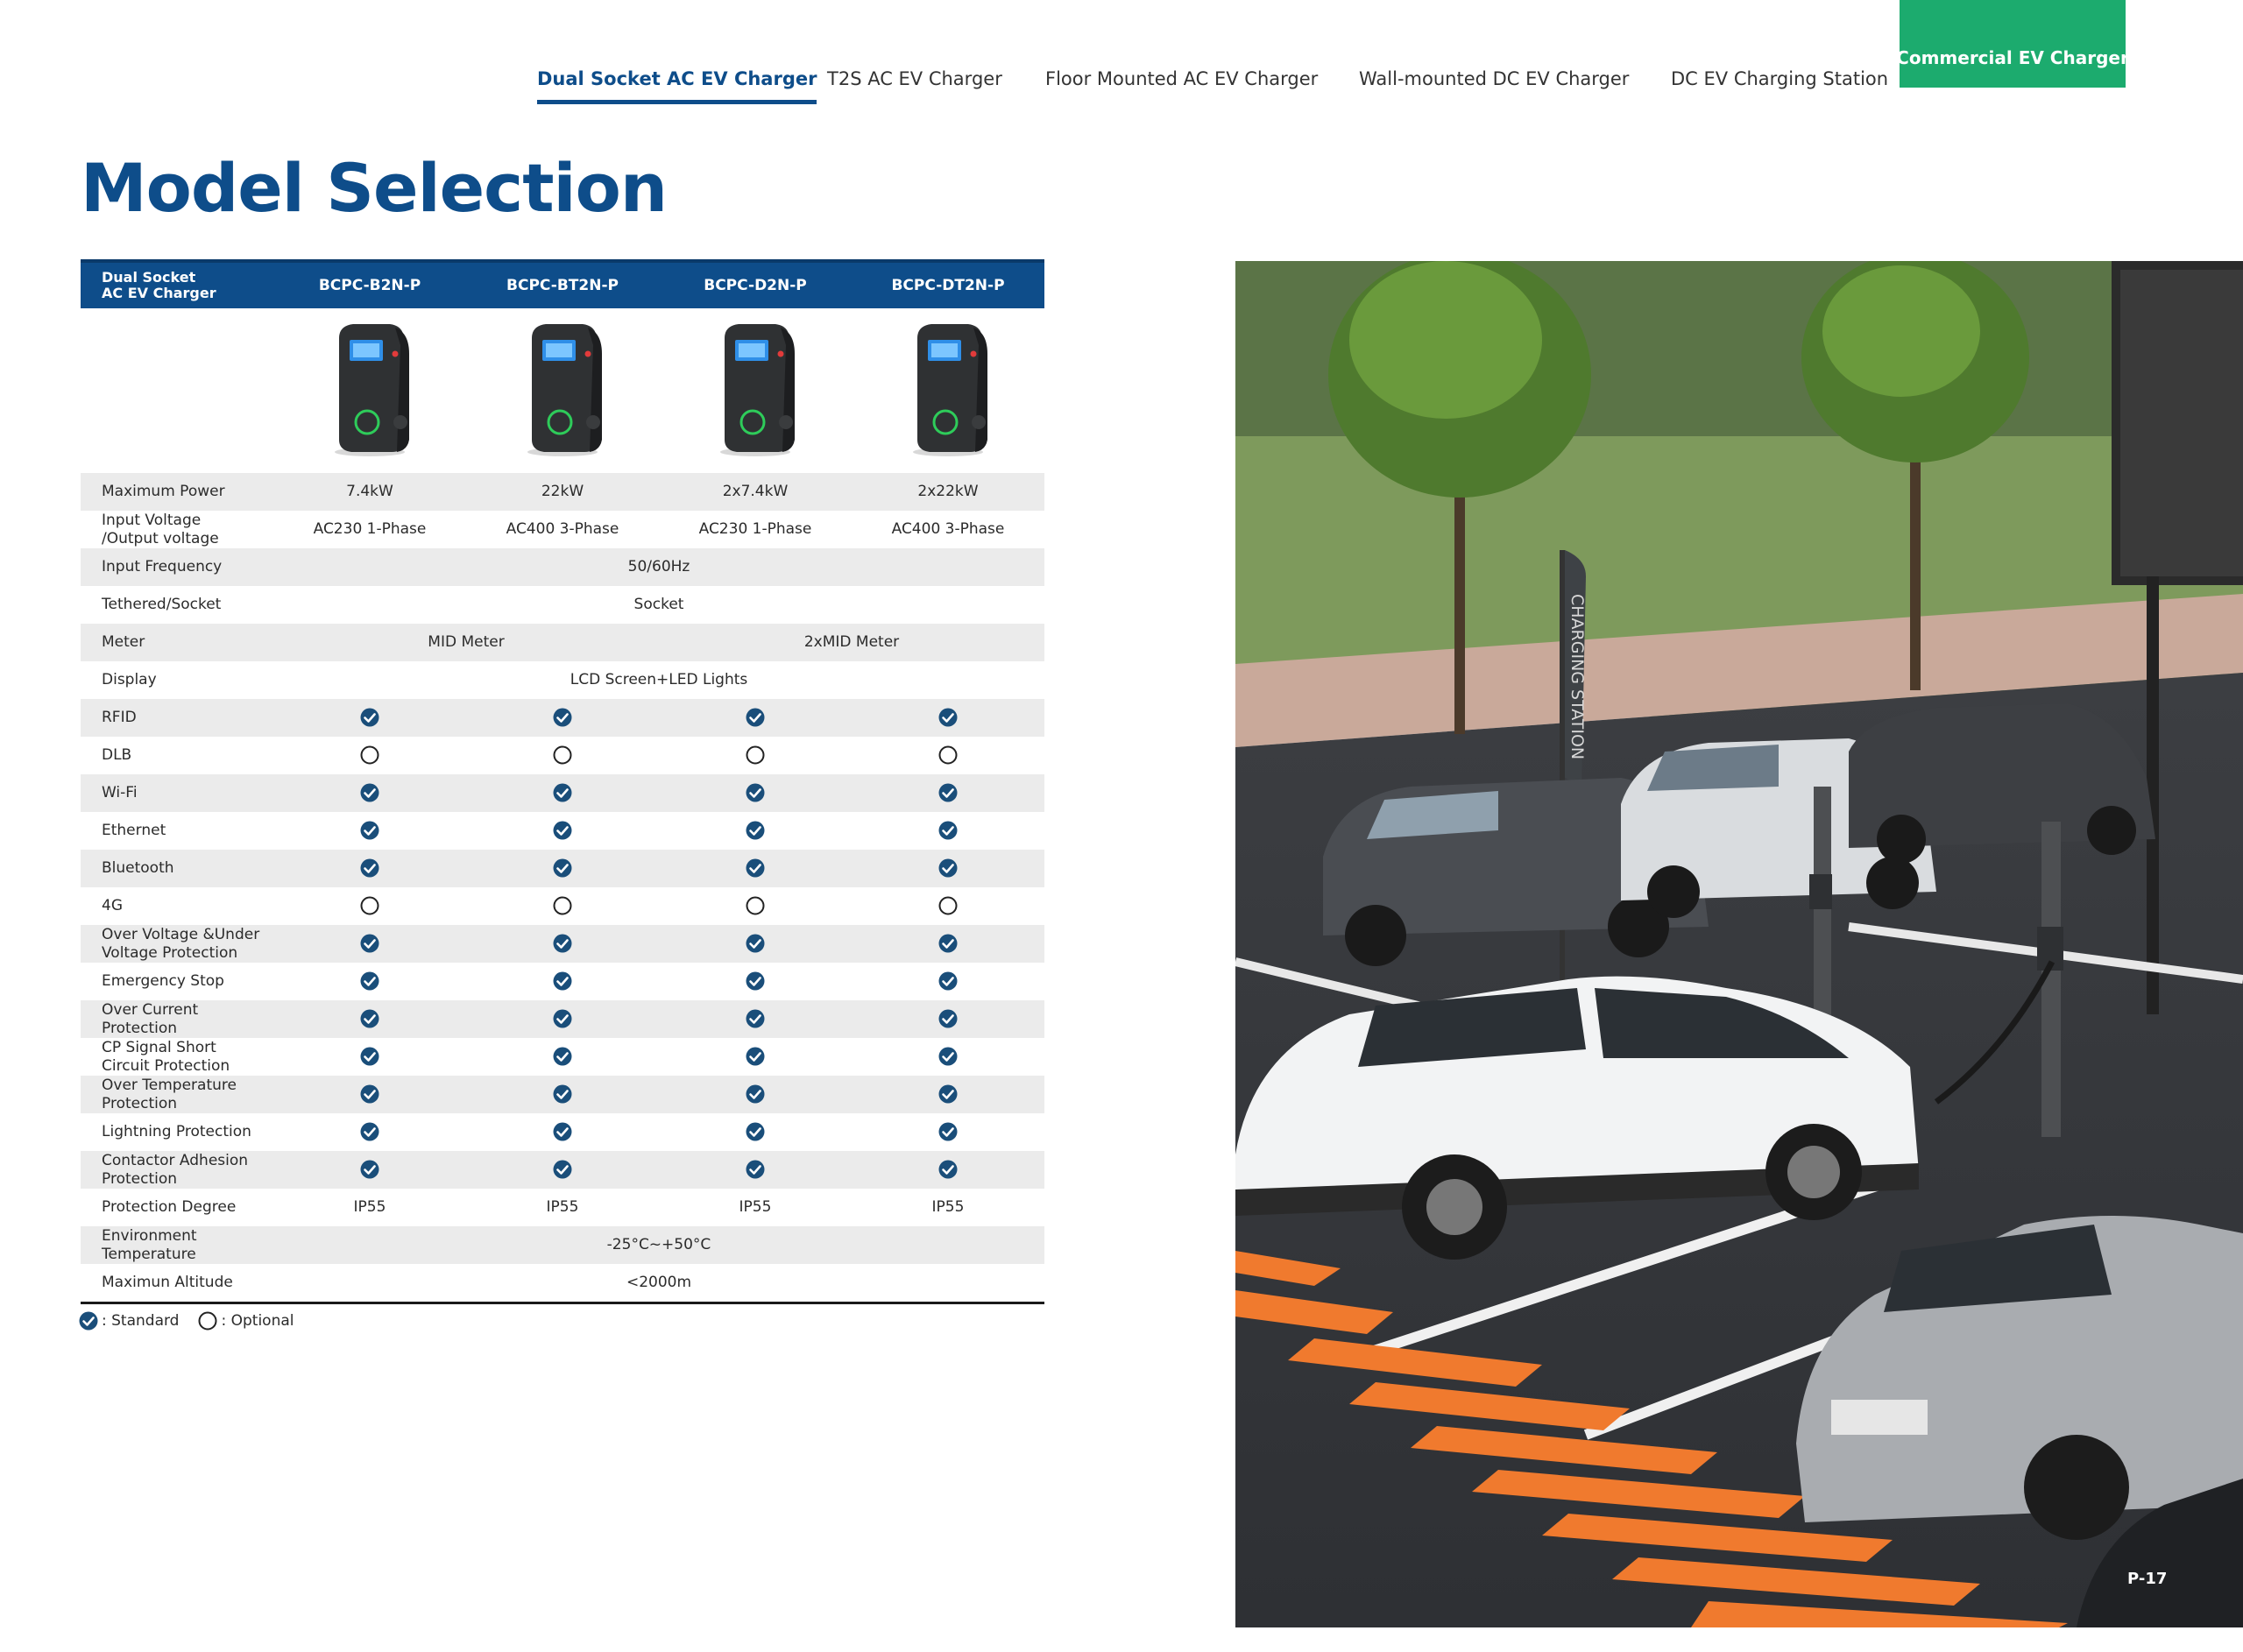 Image resolution: width=2243 pixels, height=1652 pixels. I want to click on page-number: P-17, so click(2147, 1579).